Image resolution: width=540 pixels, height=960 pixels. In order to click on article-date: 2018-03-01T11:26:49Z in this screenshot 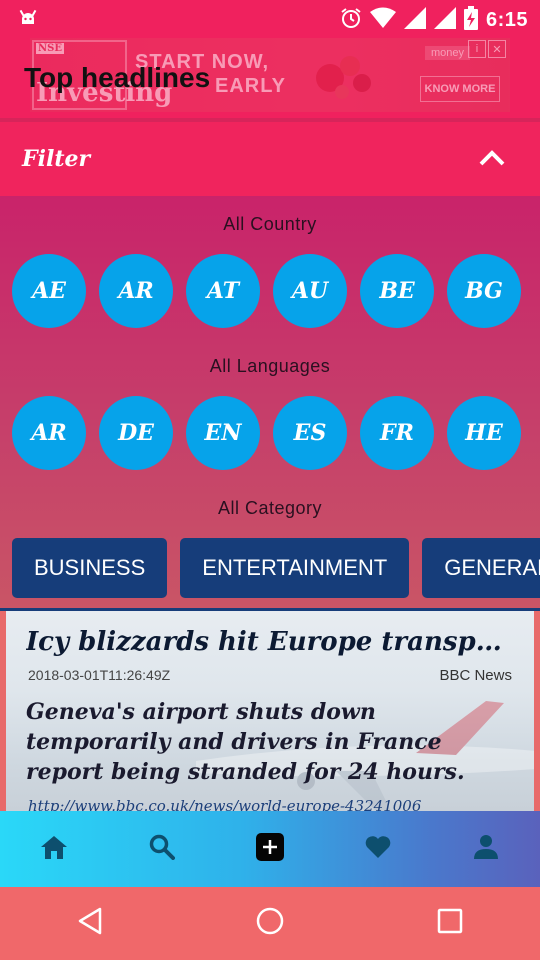, I will do `click(99, 675)`.